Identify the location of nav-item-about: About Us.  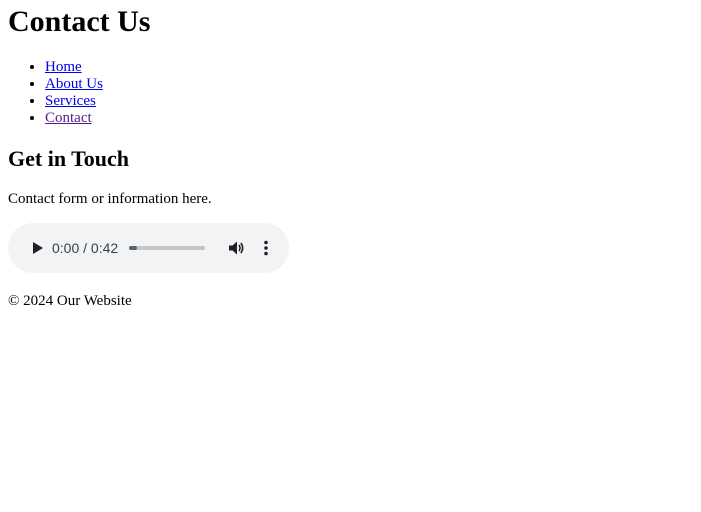
(74, 84).